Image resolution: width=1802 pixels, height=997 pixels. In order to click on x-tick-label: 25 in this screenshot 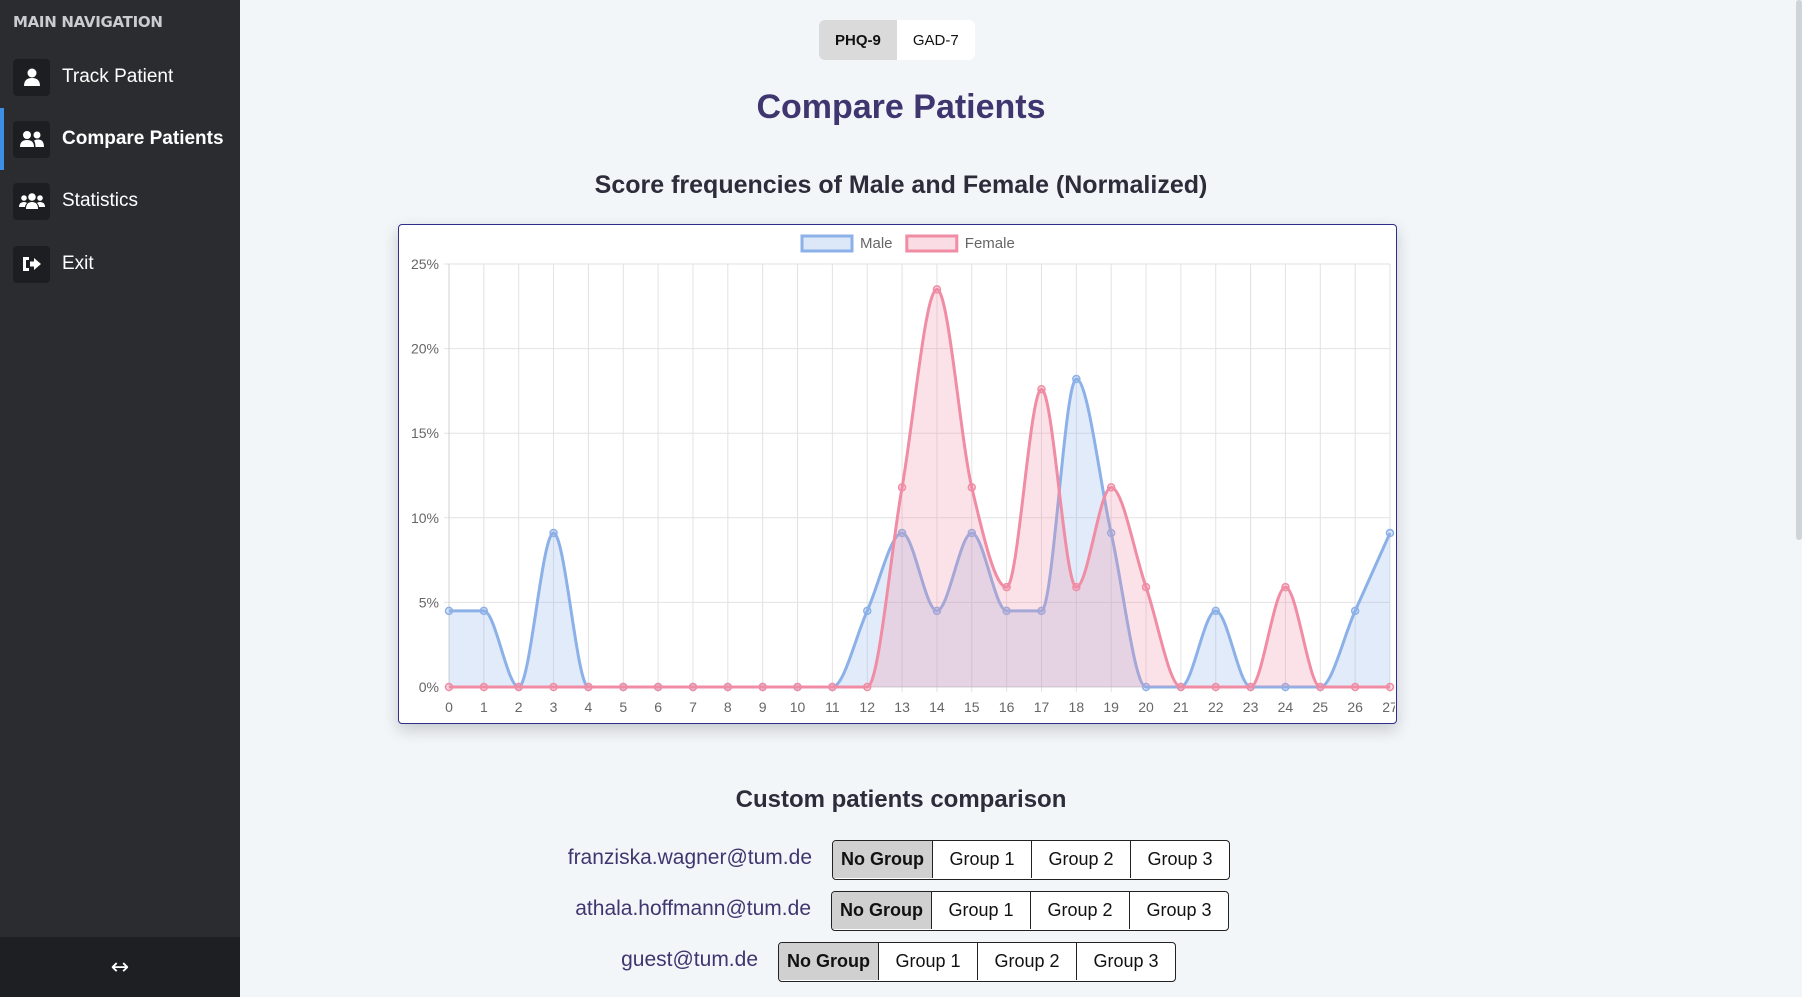, I will do `click(1321, 707)`.